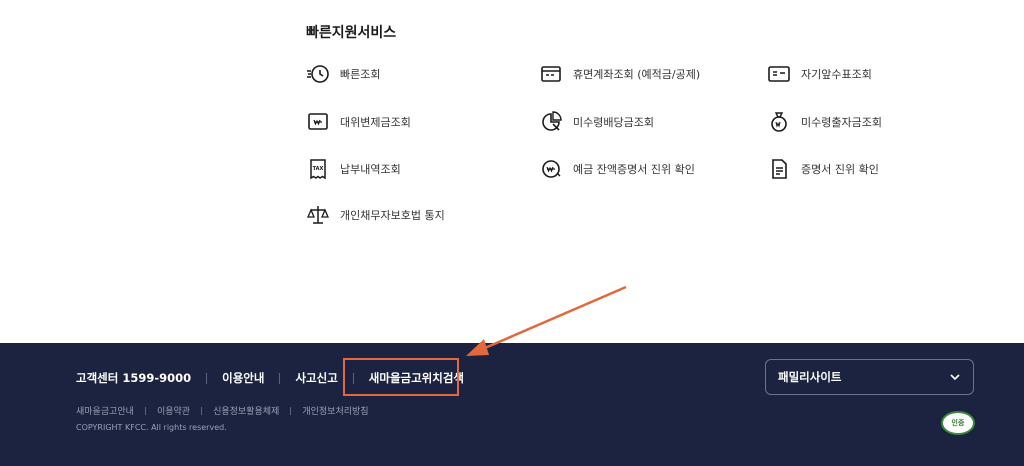 Image resolution: width=1024 pixels, height=466 pixels. What do you see at coordinates (335, 410) in the screenshot?
I see `privacy-policy-link: 개인정보처리방침` at bounding box center [335, 410].